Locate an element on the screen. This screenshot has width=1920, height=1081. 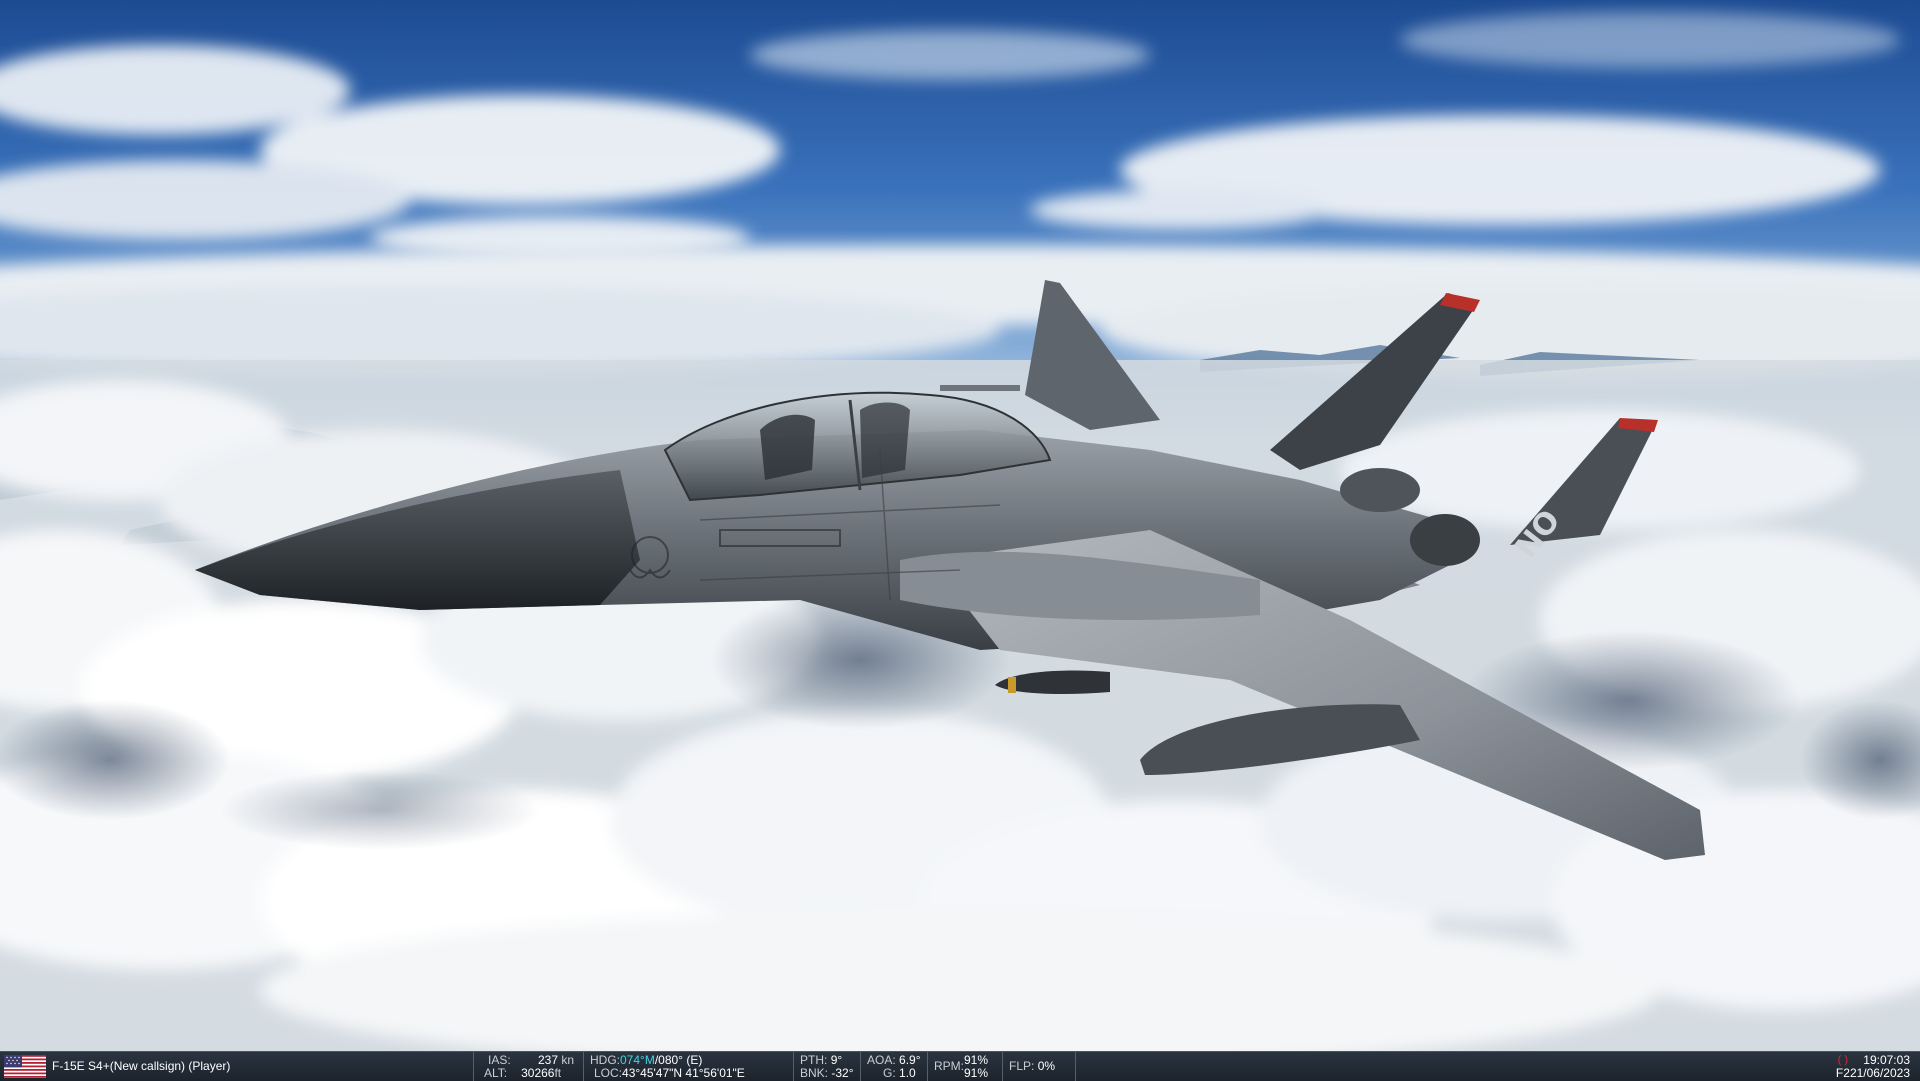
date-value: 21/06/2023 is located at coordinates (1879, 1073).